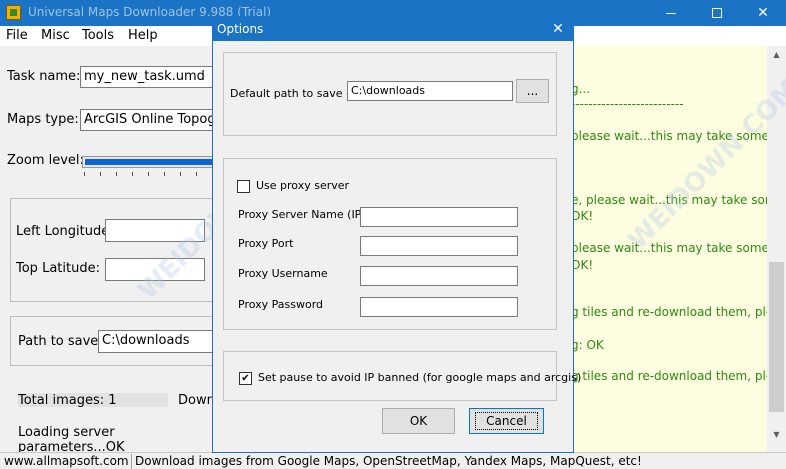  Describe the element at coordinates (115, 250) in the screenshot. I see `coordinates-group` at that location.